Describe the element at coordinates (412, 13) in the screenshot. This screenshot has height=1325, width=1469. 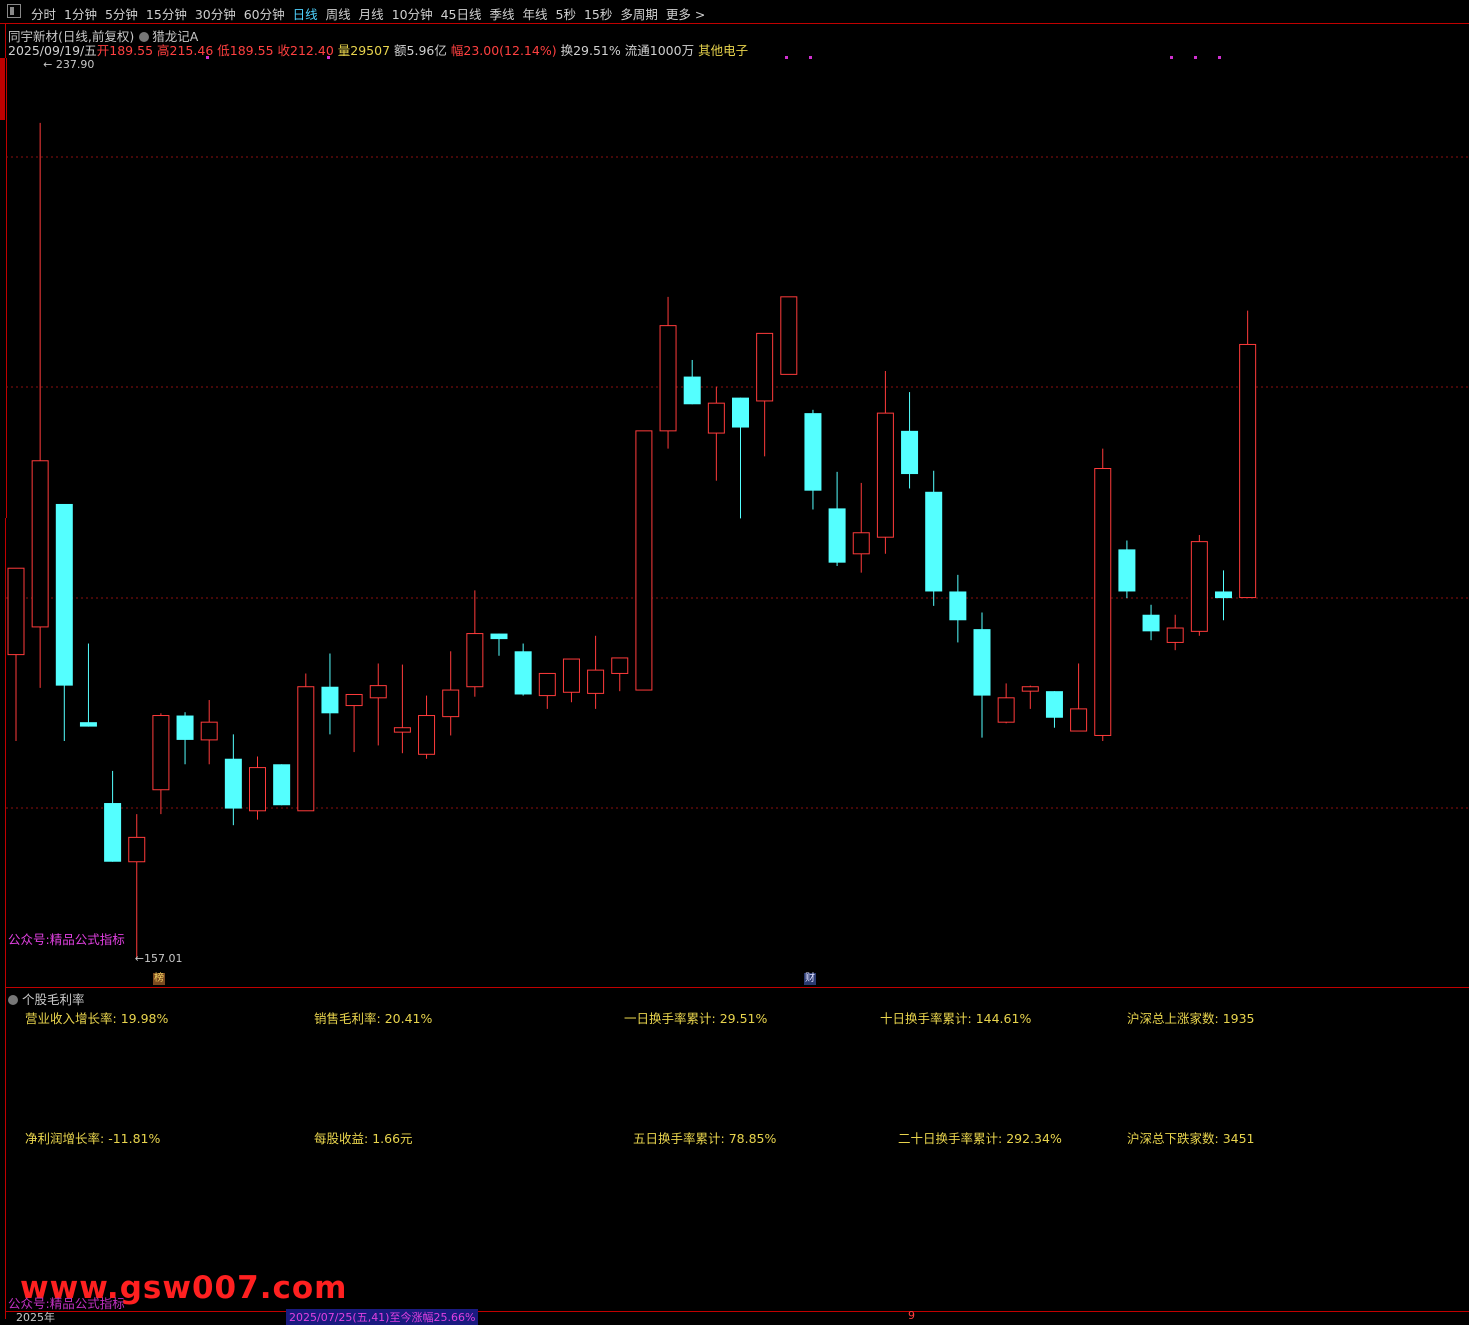
I see `period-tab-9: 10分钟` at that location.